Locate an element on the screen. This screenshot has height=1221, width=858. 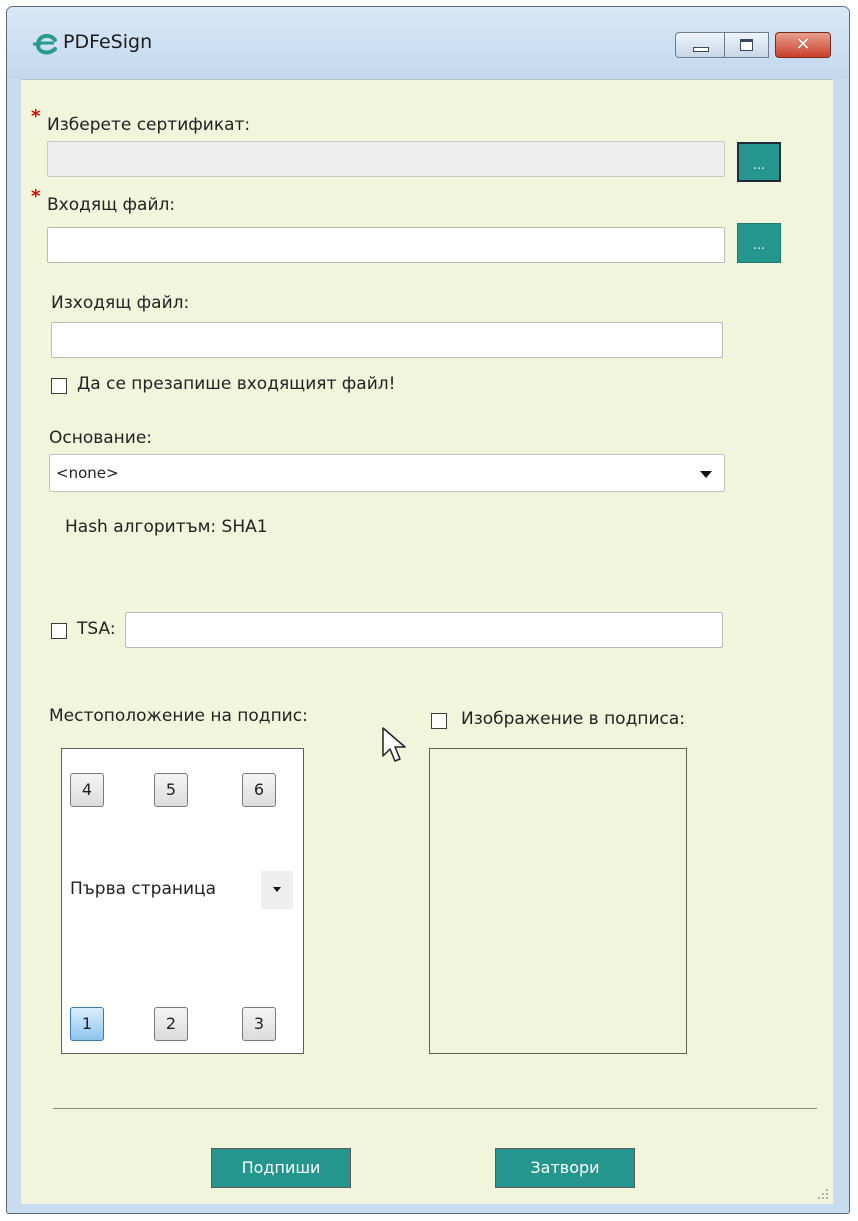
reason-dropdown: <none> is located at coordinates (387, 473).